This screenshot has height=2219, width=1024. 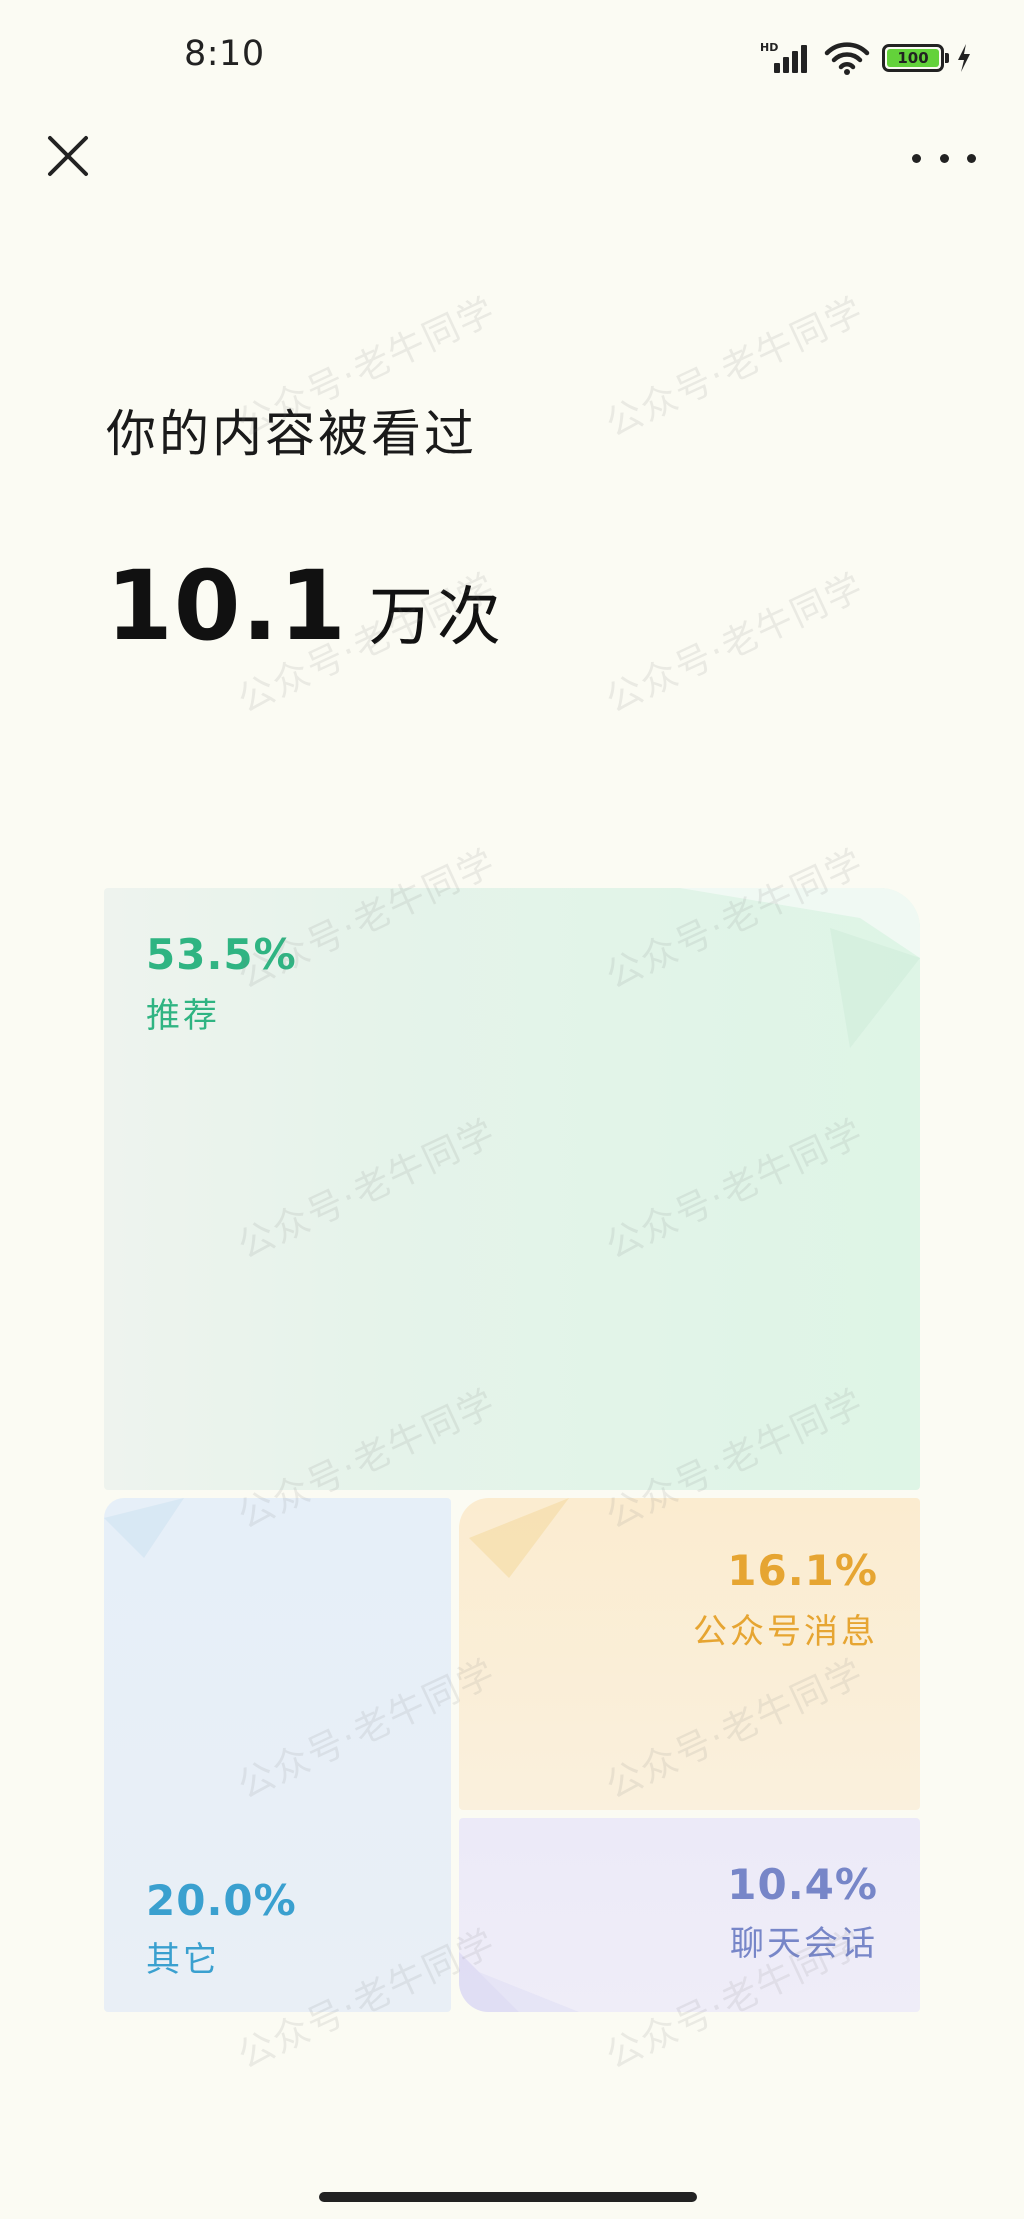 What do you see at coordinates (226, 606) in the screenshot?
I see `total-value: 10.1` at bounding box center [226, 606].